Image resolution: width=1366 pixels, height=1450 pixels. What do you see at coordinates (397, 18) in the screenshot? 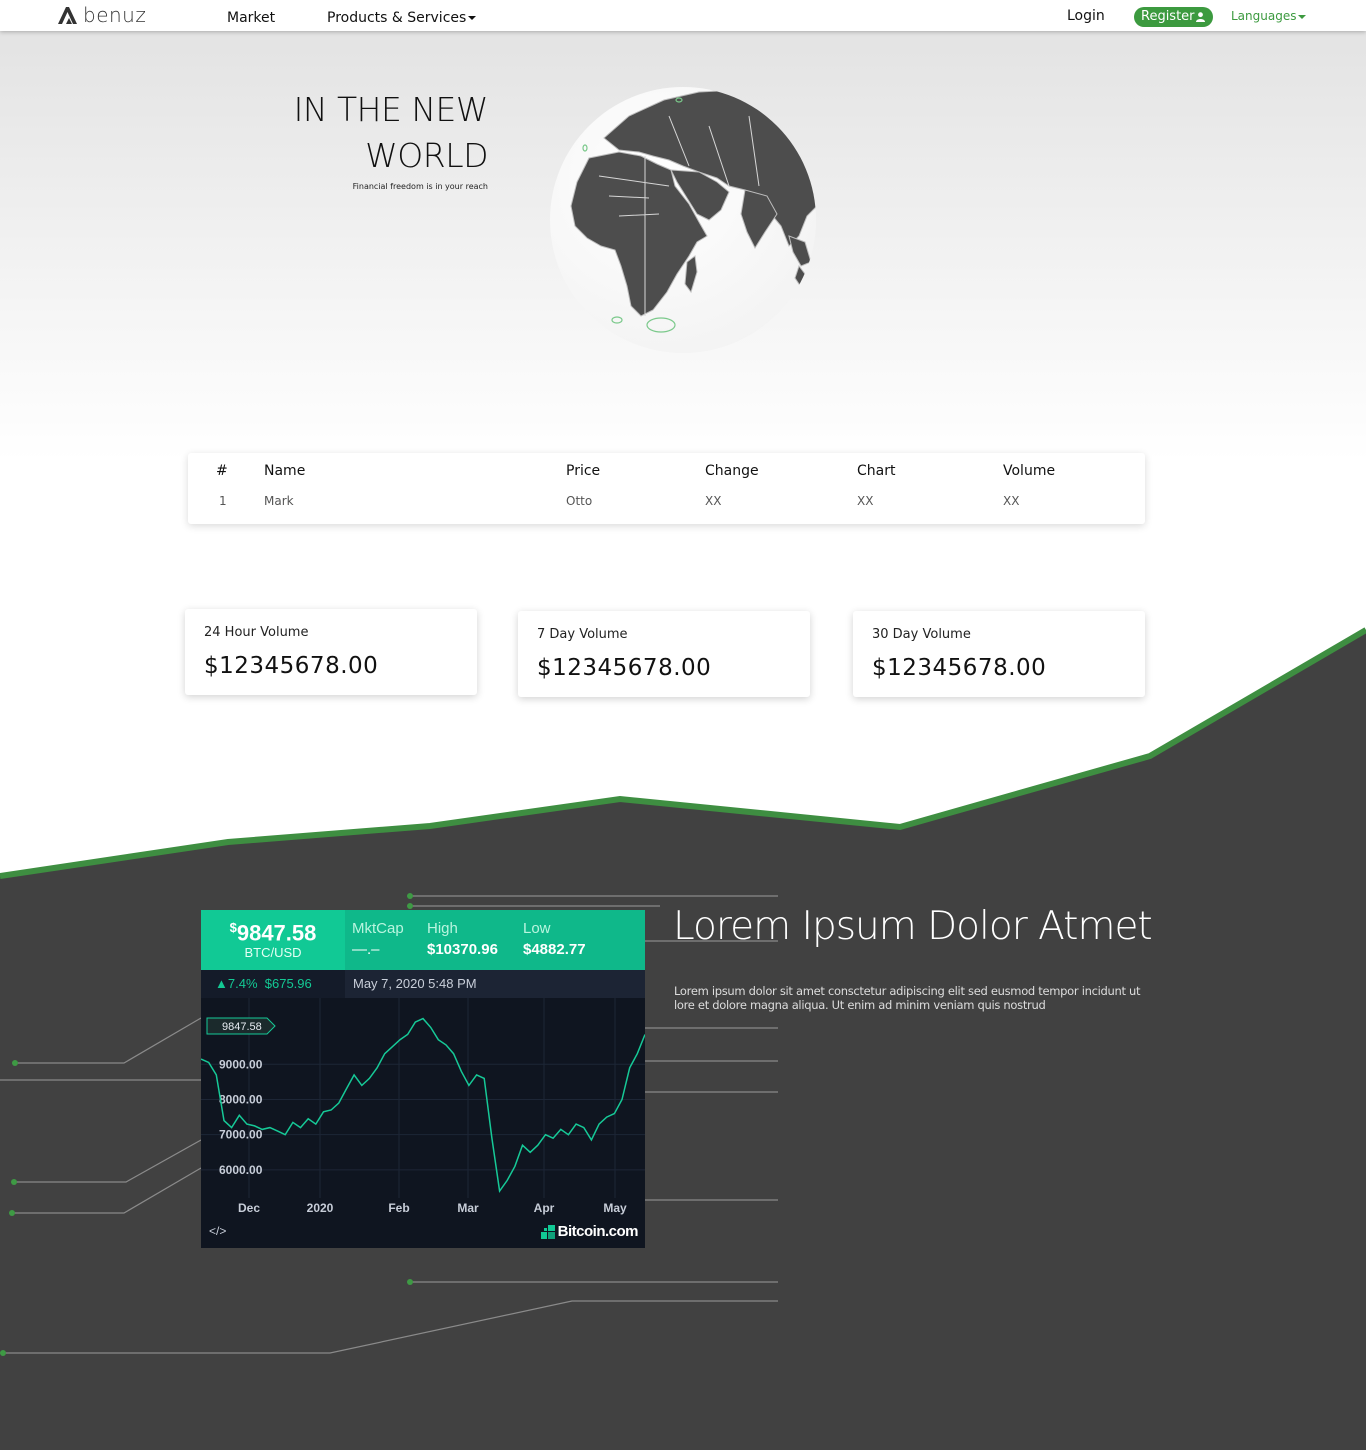
I see `nav-products-label: Products & Services` at bounding box center [397, 18].